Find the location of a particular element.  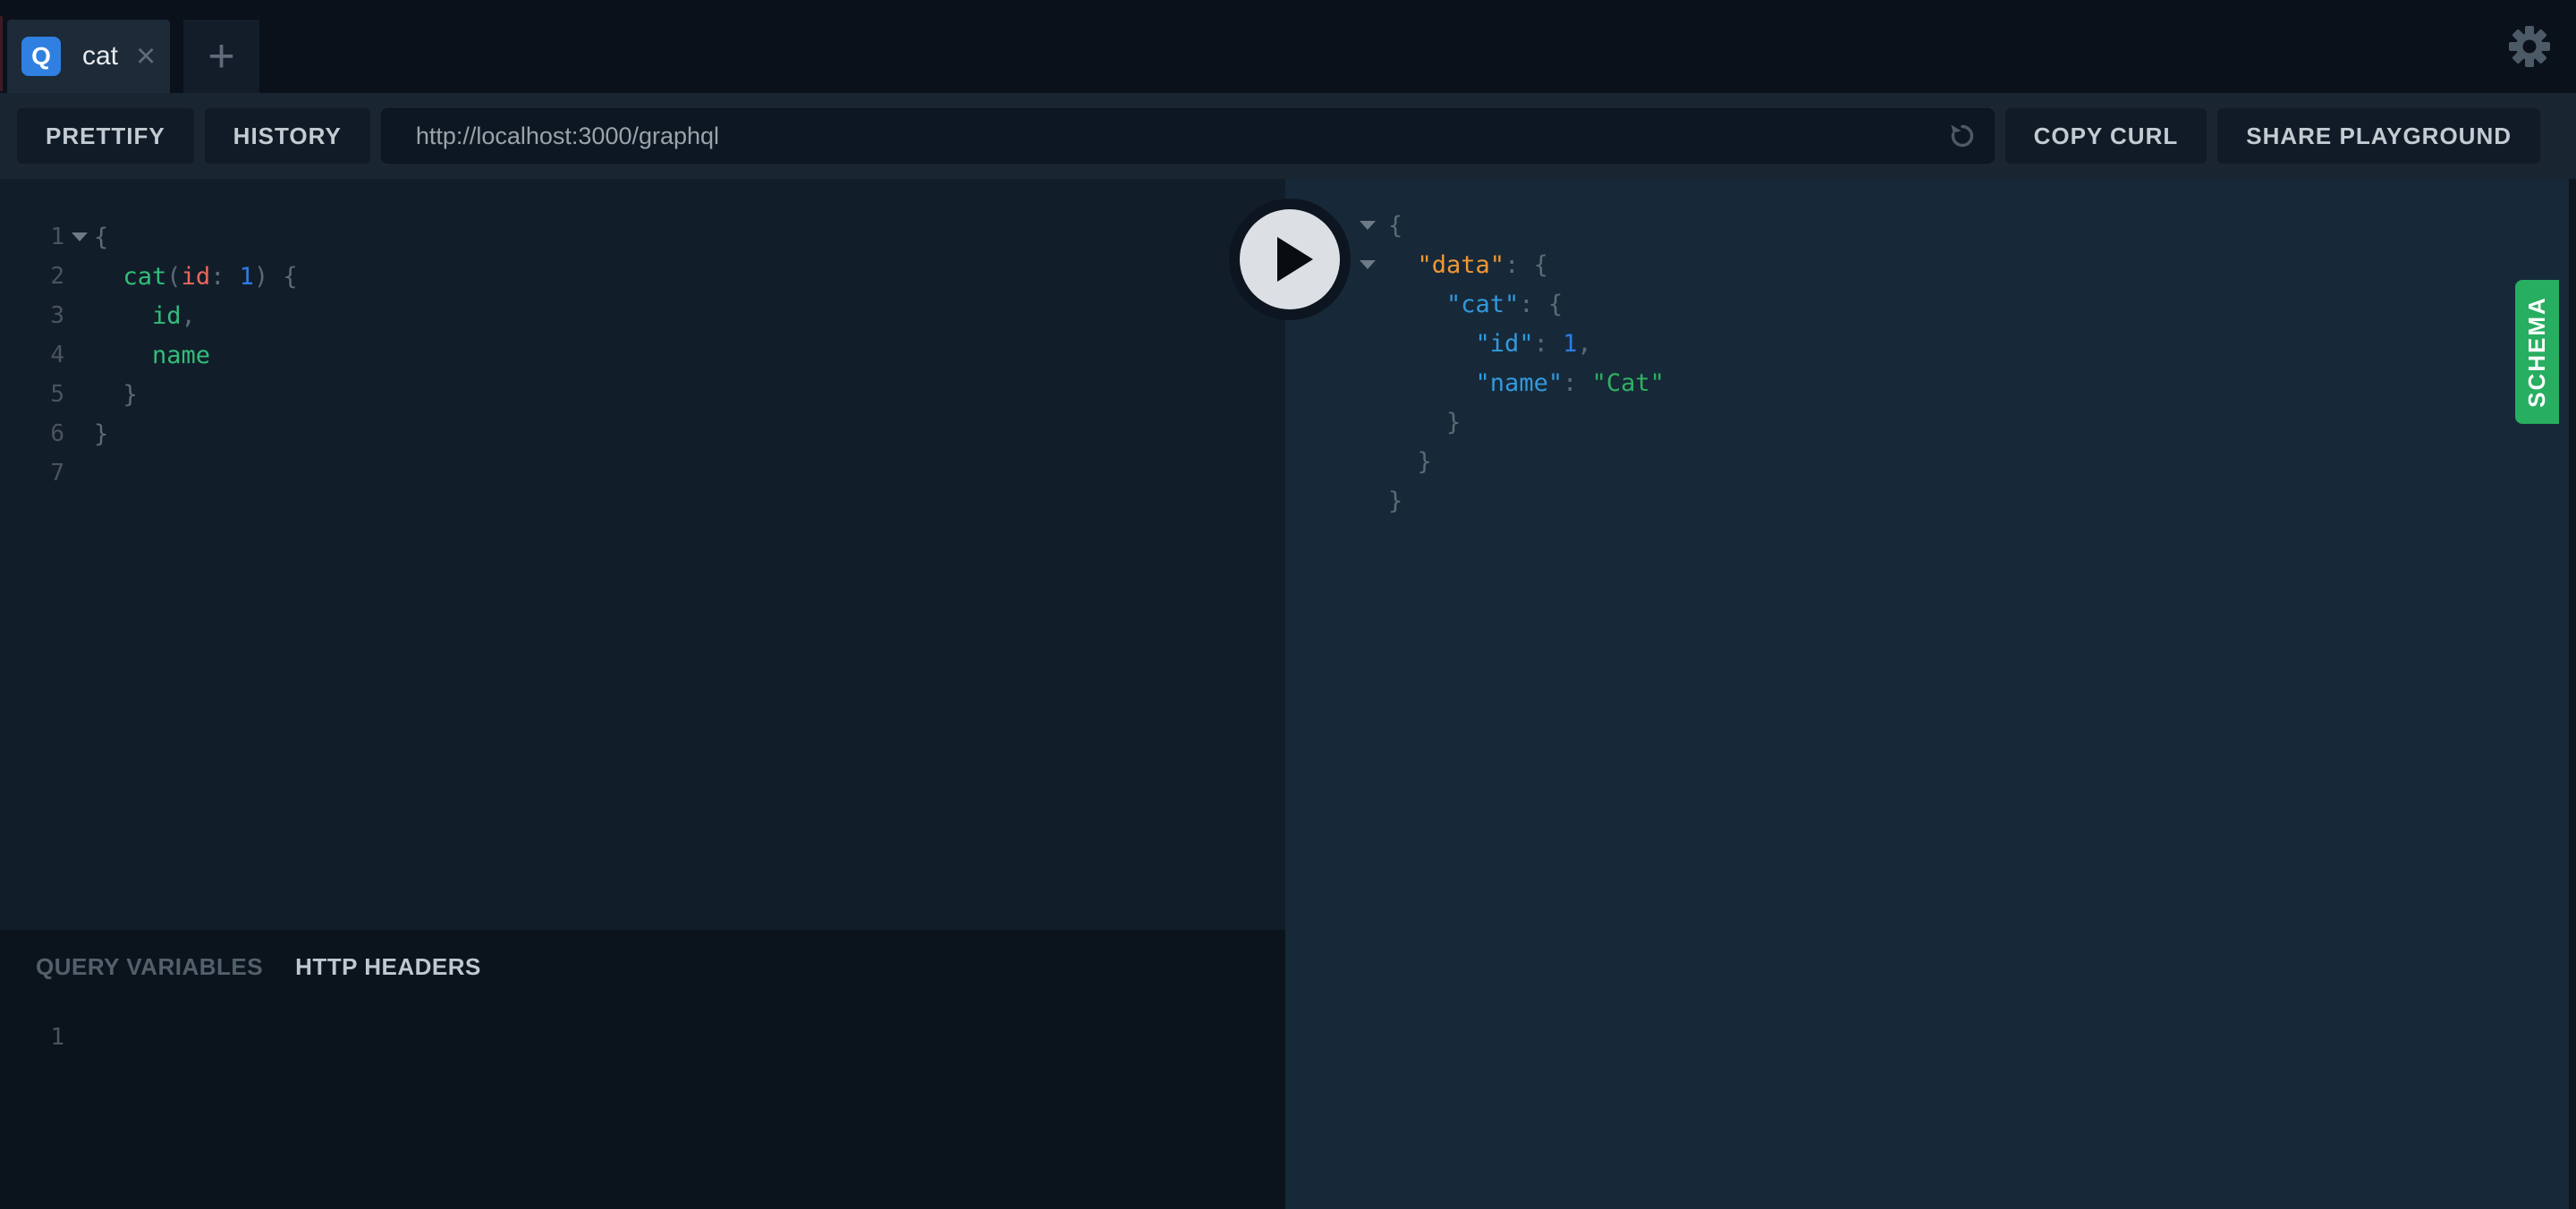

code-text: "cat": { is located at coordinates (1475, 304).